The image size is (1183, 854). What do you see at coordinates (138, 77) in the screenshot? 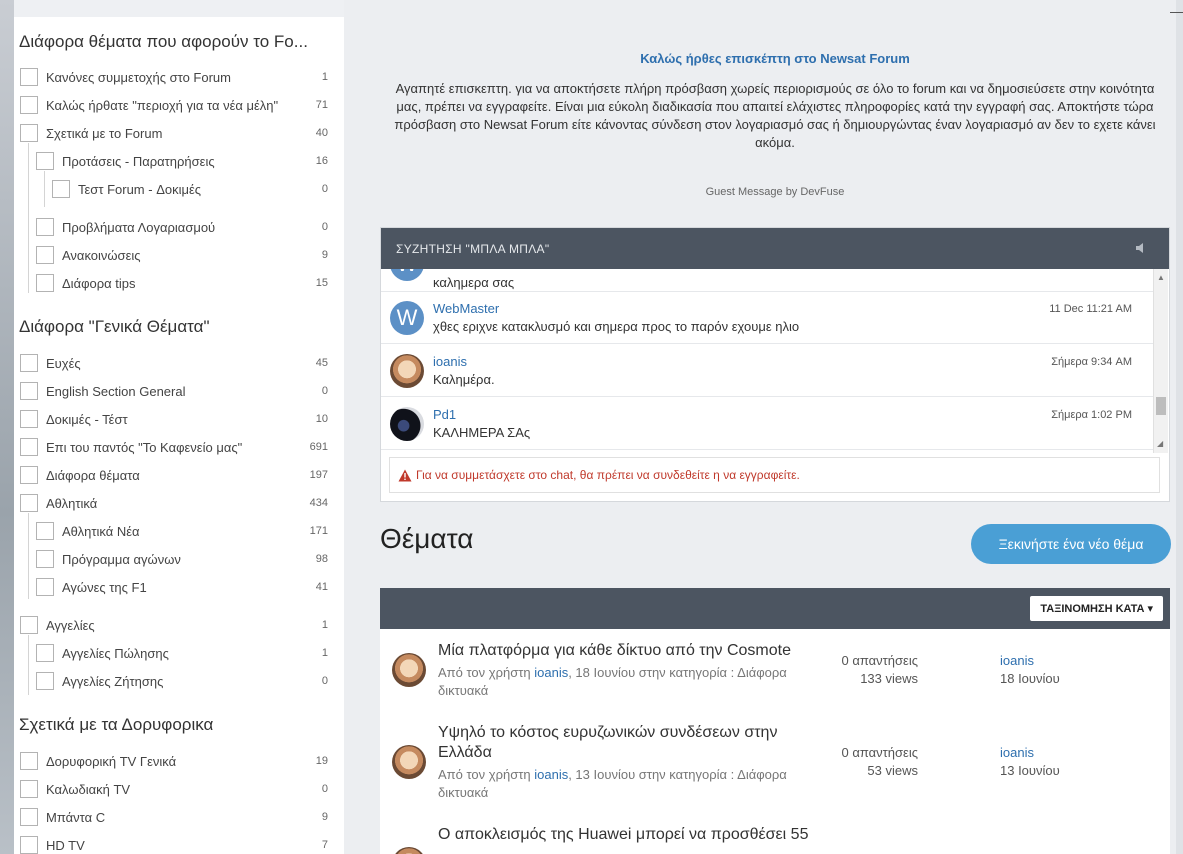
I see `category-label: Κανόνες συμμετοχής στο Forum` at bounding box center [138, 77].